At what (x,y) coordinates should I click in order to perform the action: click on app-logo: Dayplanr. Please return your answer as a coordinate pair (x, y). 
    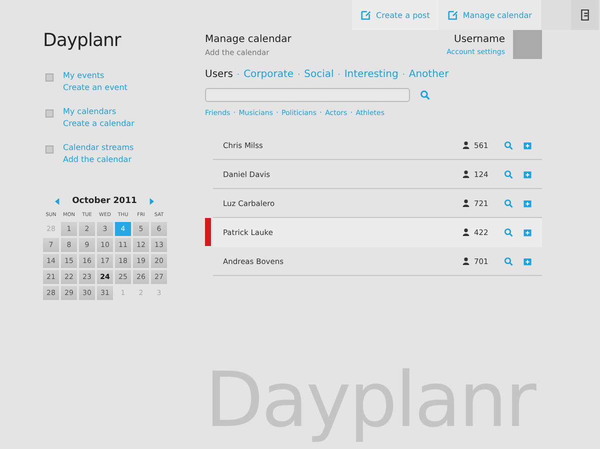
    Looking at the image, I should click on (82, 41).